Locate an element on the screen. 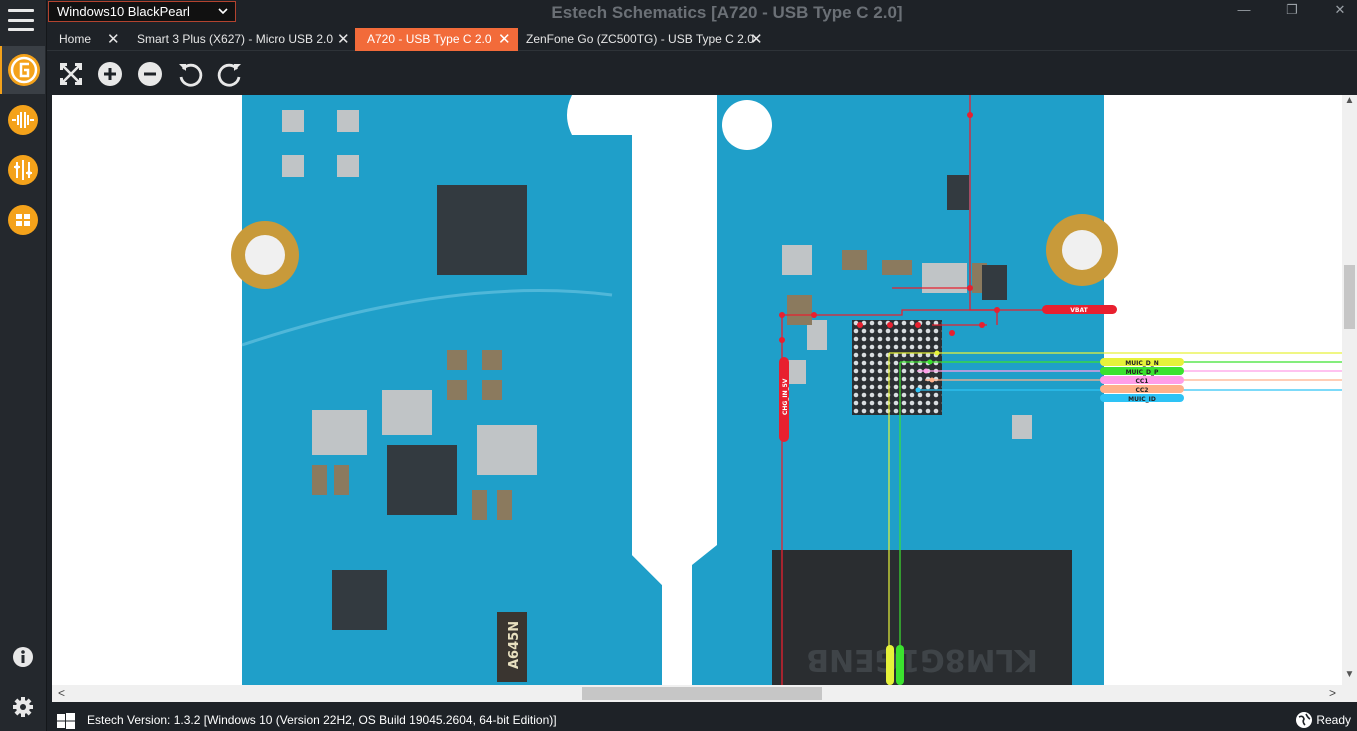 This screenshot has height=731, width=1357. net-label-chg-in-5v: CHG_IN_5V is located at coordinates (785, 396).